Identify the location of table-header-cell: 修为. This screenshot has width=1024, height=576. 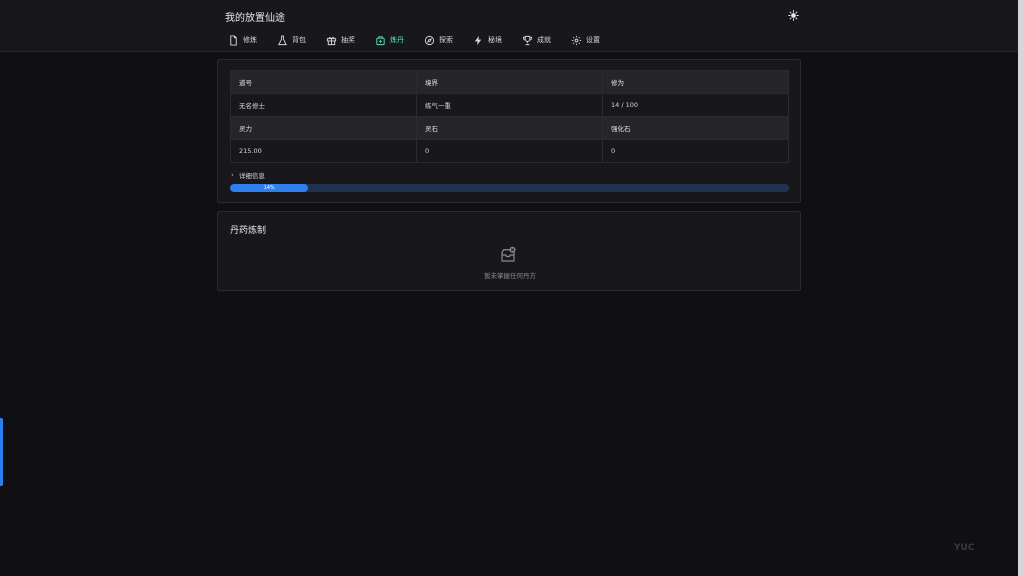
(695, 82).